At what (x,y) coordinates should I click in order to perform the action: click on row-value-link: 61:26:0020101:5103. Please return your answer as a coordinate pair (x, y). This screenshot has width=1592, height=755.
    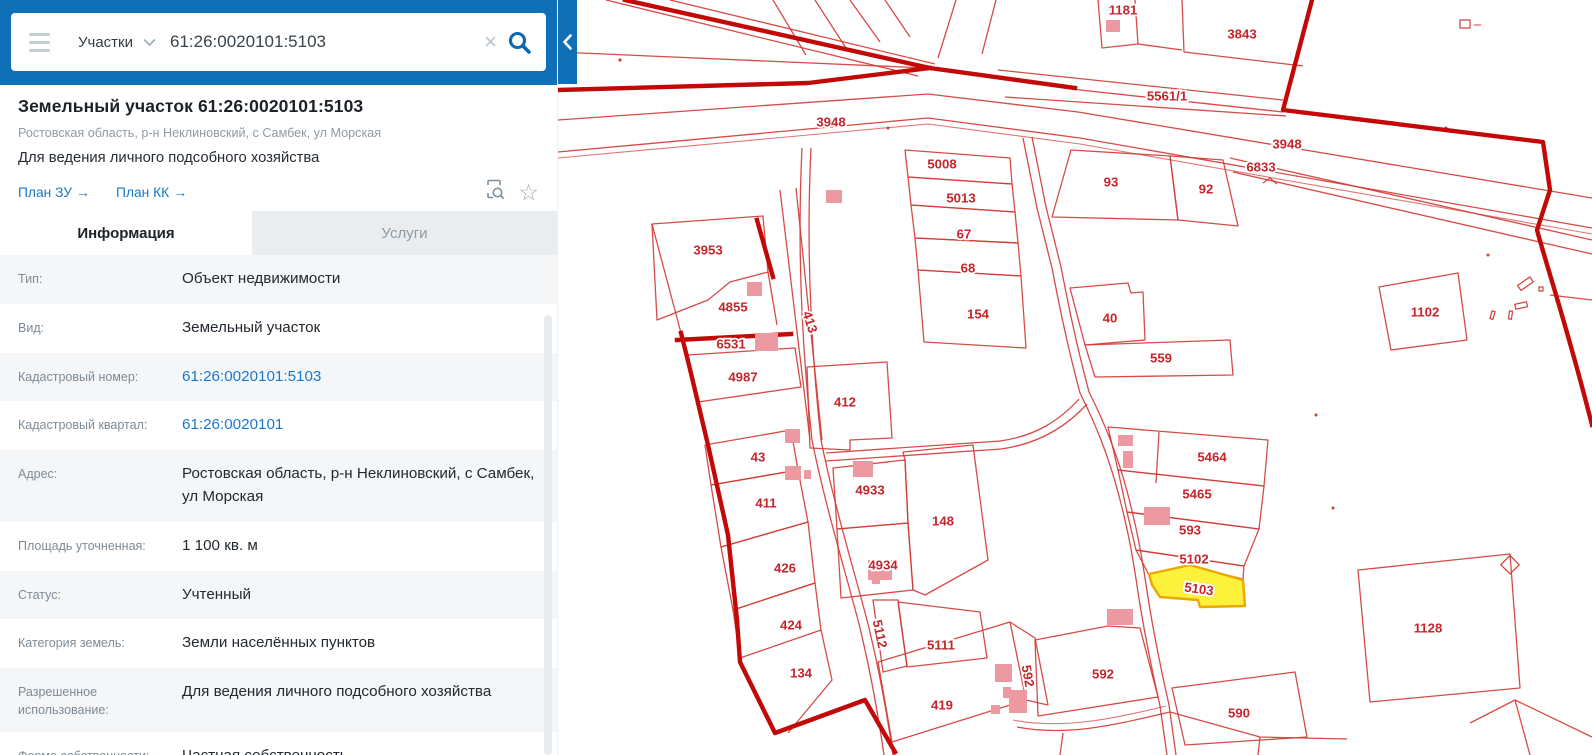
    Looking at the image, I should click on (369, 377).